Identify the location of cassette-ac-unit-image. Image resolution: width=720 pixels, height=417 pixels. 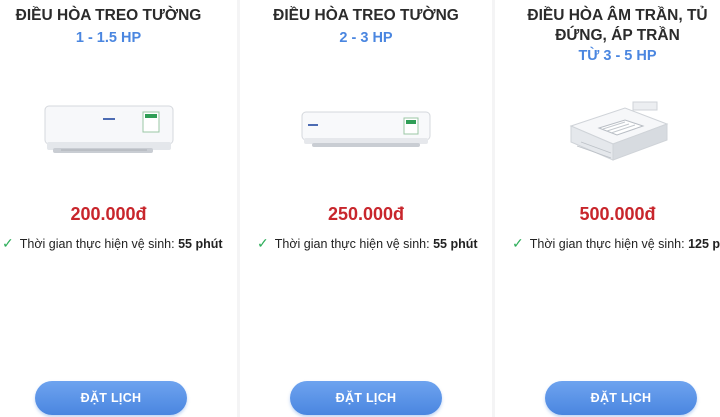
(607, 134).